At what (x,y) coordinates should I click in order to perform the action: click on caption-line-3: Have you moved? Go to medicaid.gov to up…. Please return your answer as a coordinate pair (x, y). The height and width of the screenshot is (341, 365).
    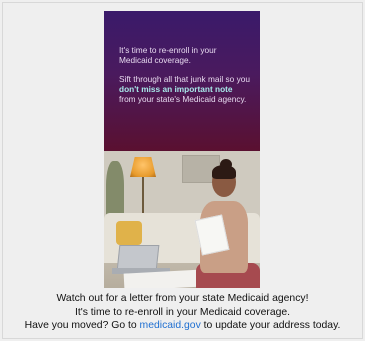
    Looking at the image, I should click on (182, 326).